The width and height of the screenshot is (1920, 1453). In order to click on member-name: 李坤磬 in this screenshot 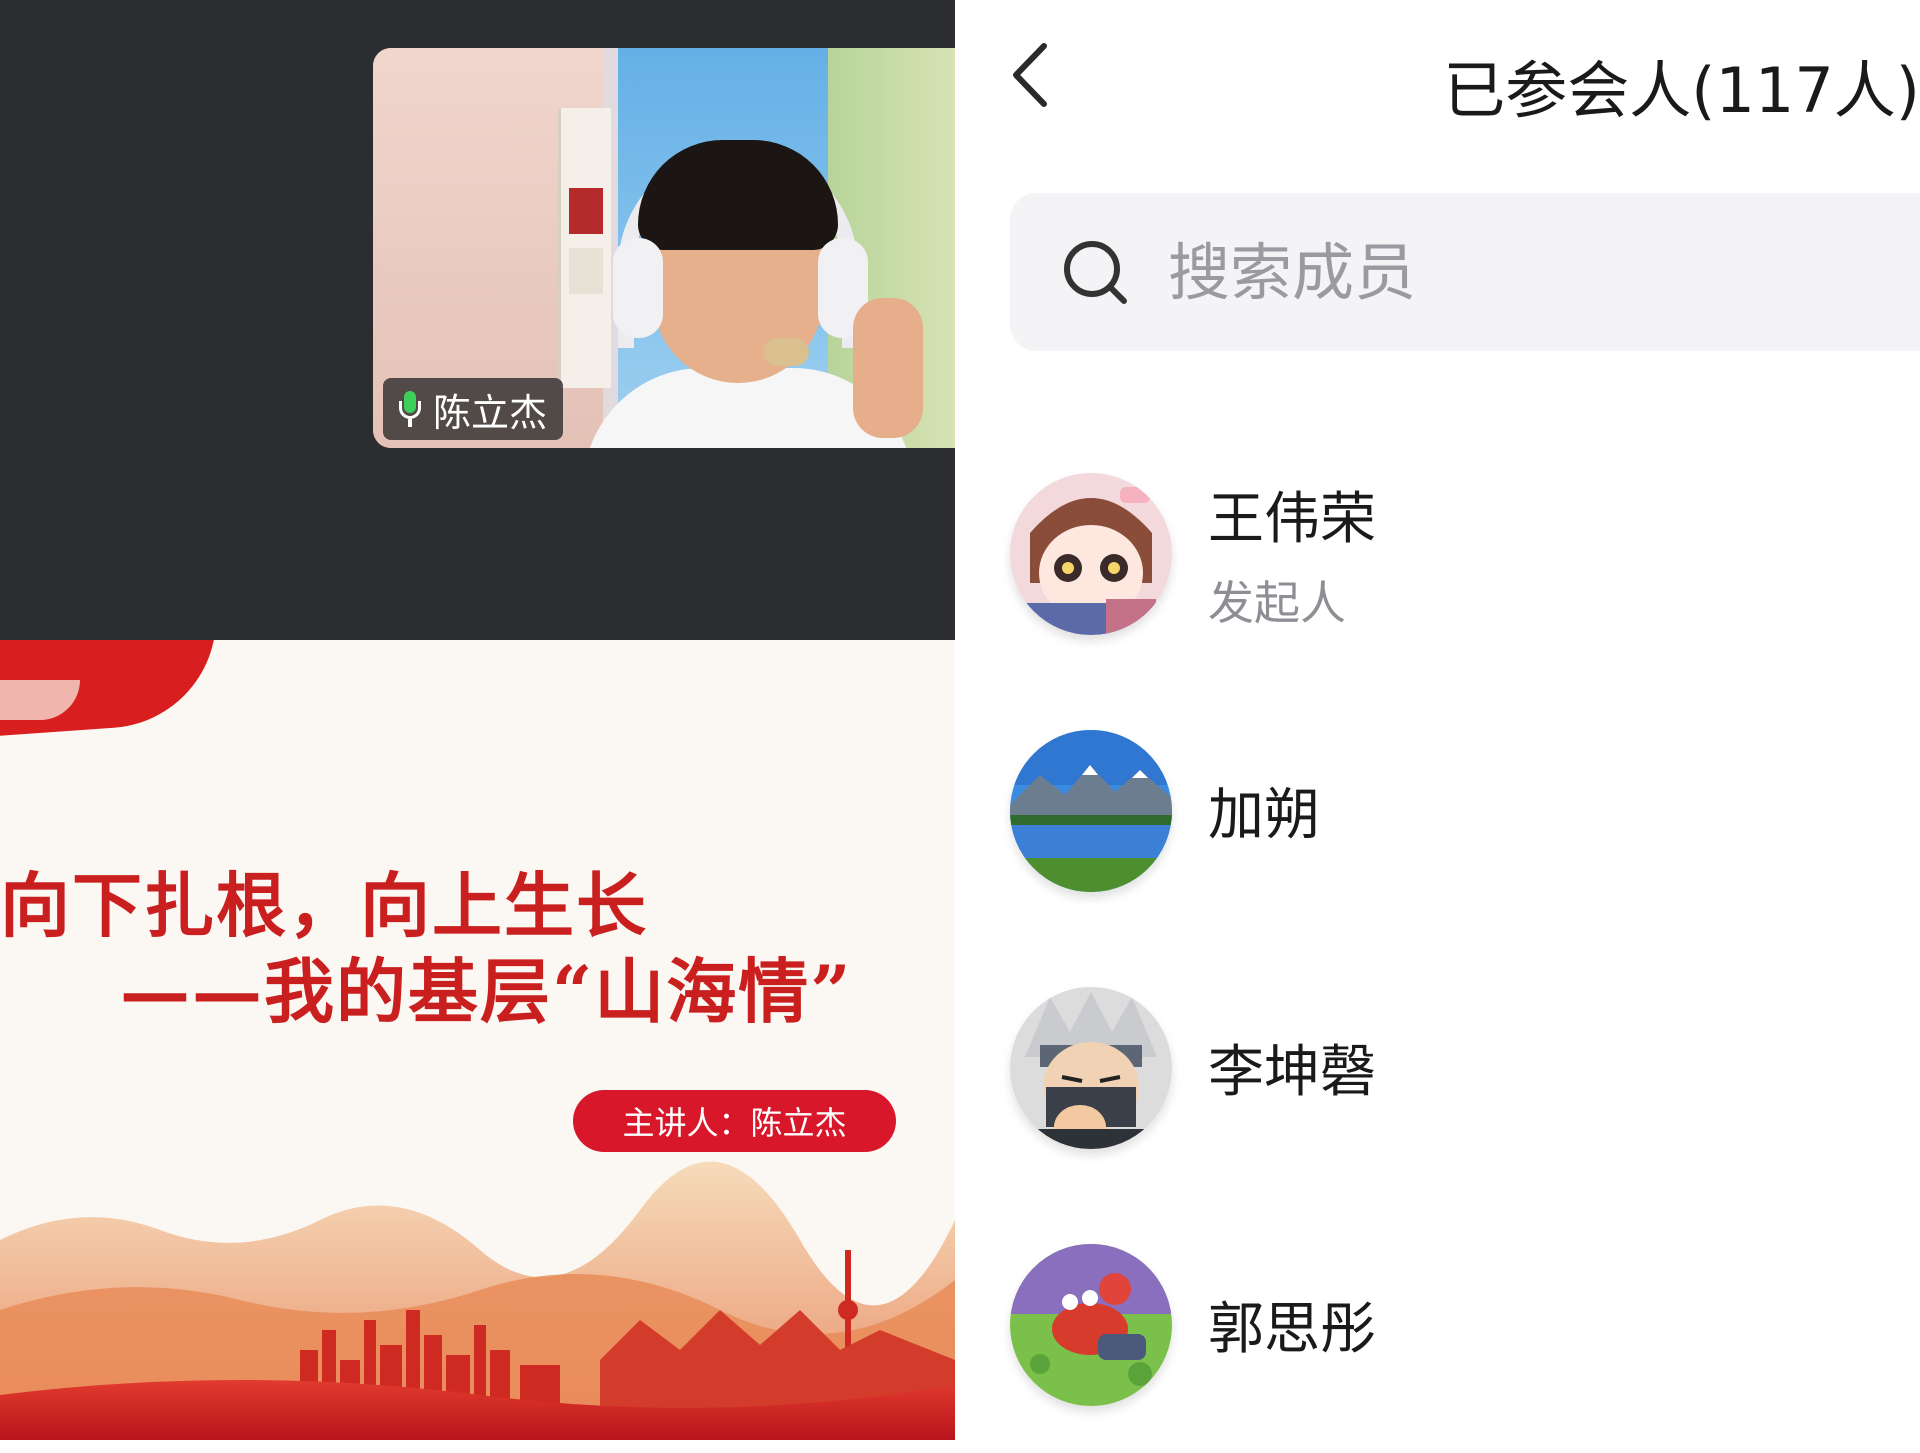, I will do `click(1292, 1072)`.